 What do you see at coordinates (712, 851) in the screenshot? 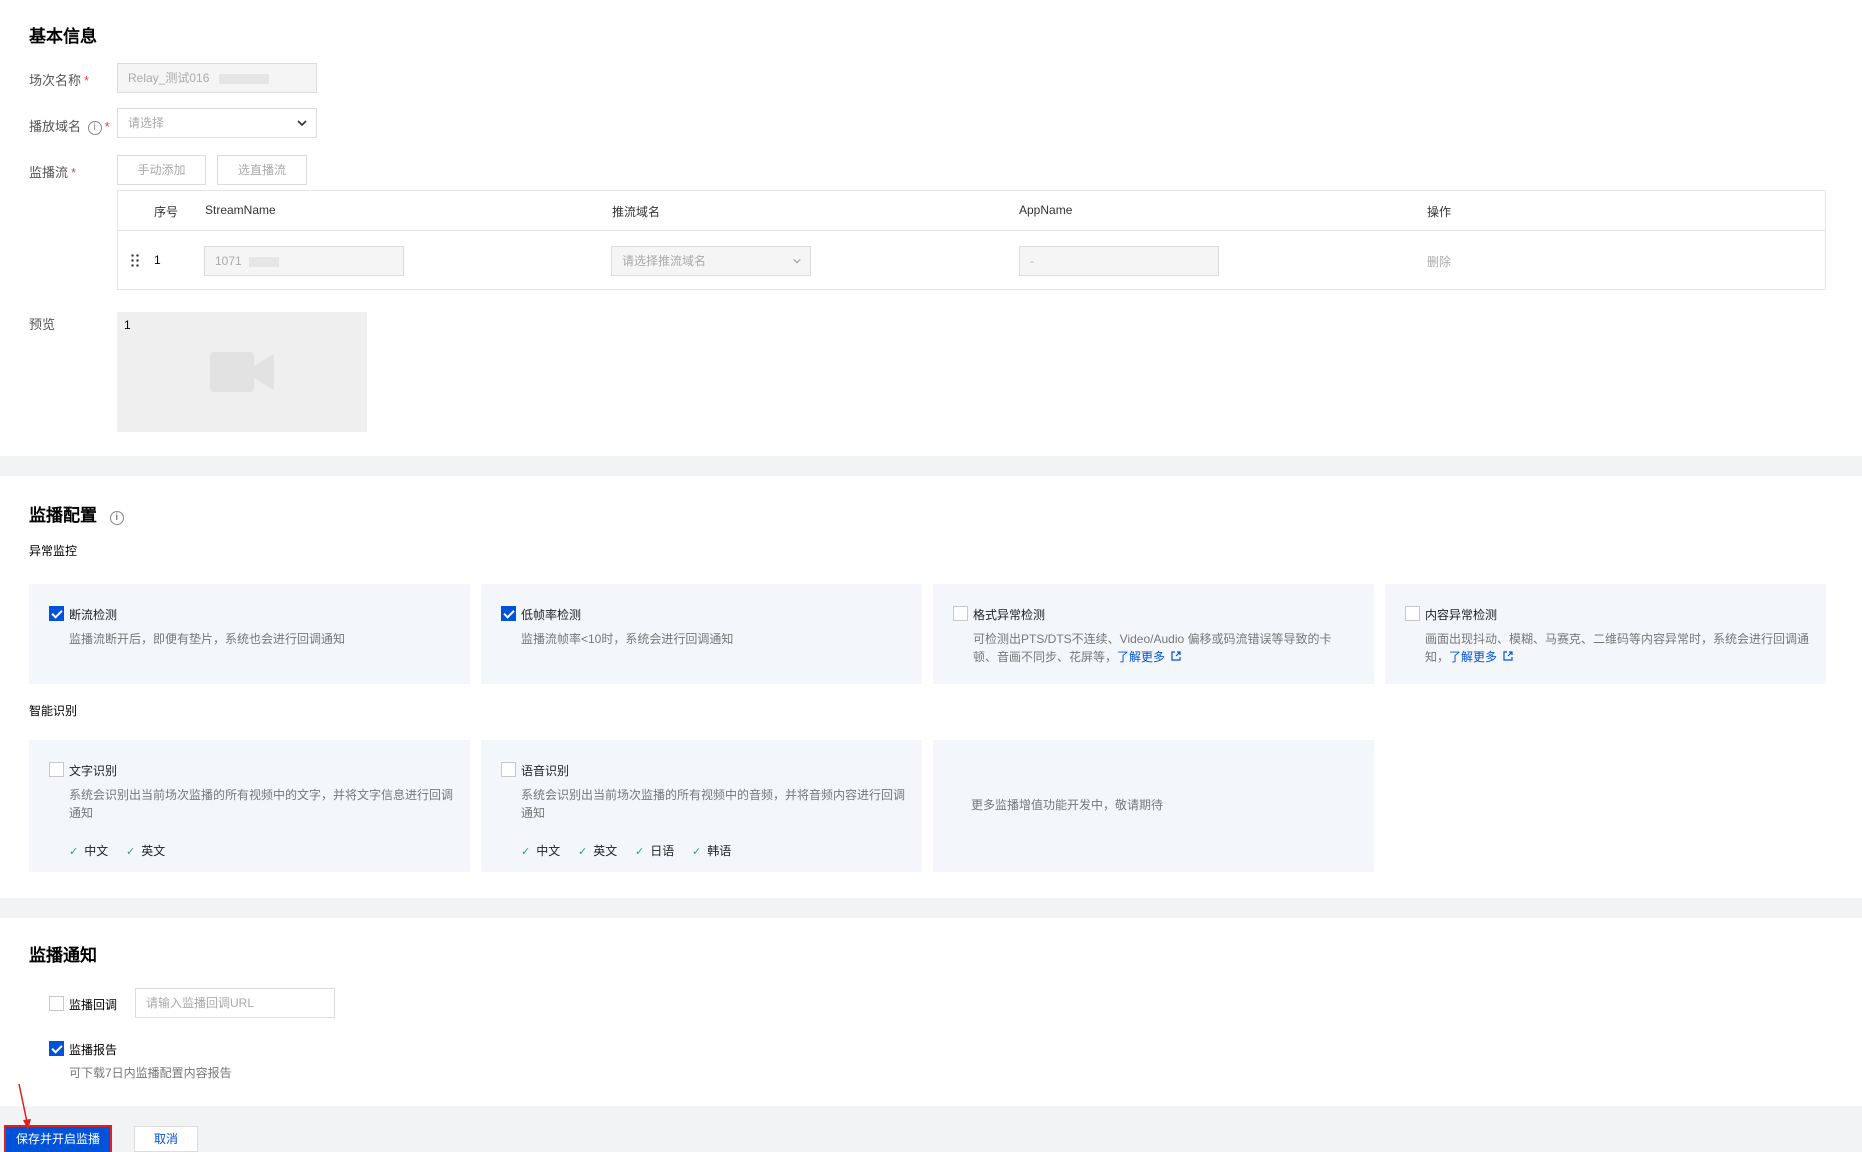
I see `lang-tag-ko: ✓ 韩语` at bounding box center [712, 851].